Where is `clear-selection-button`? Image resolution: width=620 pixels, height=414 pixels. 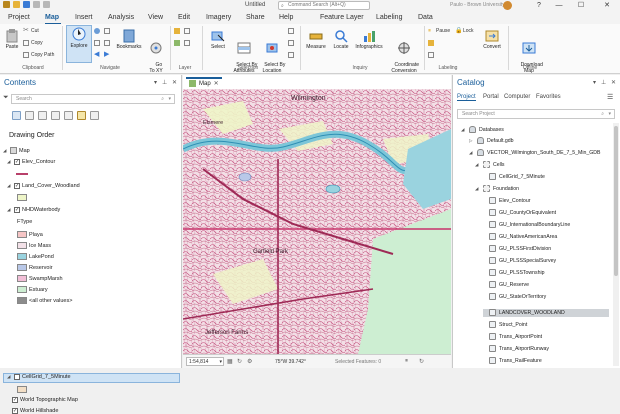
clear-selection-button is located at coordinates (291, 43).